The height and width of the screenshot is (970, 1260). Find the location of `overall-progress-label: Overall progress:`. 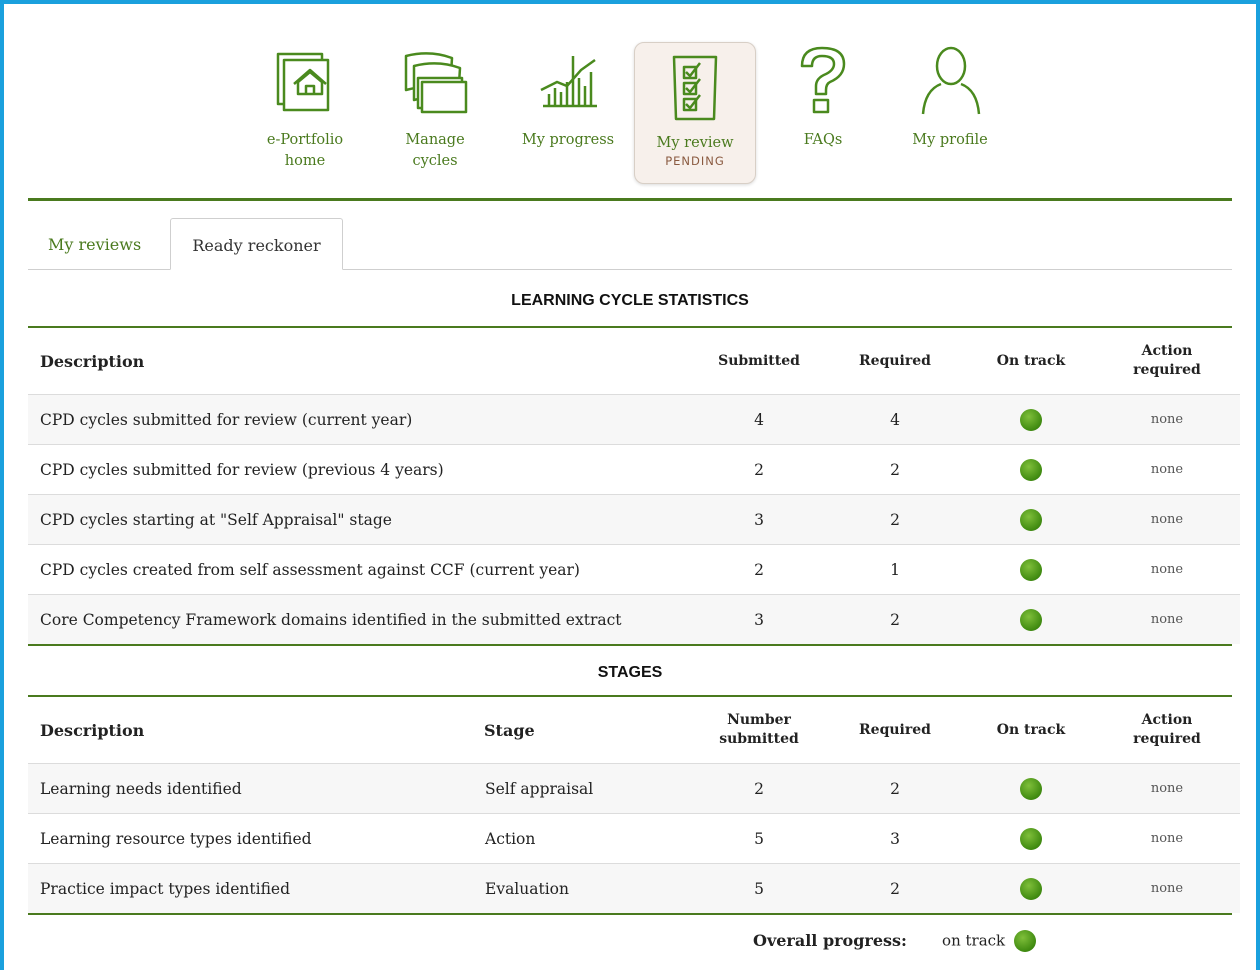

overall-progress-label: Overall progress: is located at coordinates (830, 940).